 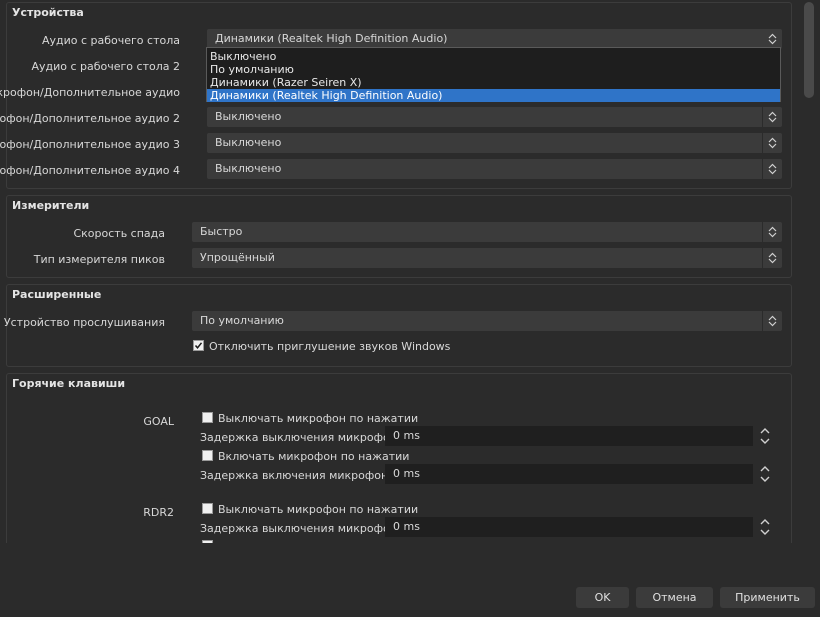 I want to click on ok-button: OK, so click(x=602, y=597).